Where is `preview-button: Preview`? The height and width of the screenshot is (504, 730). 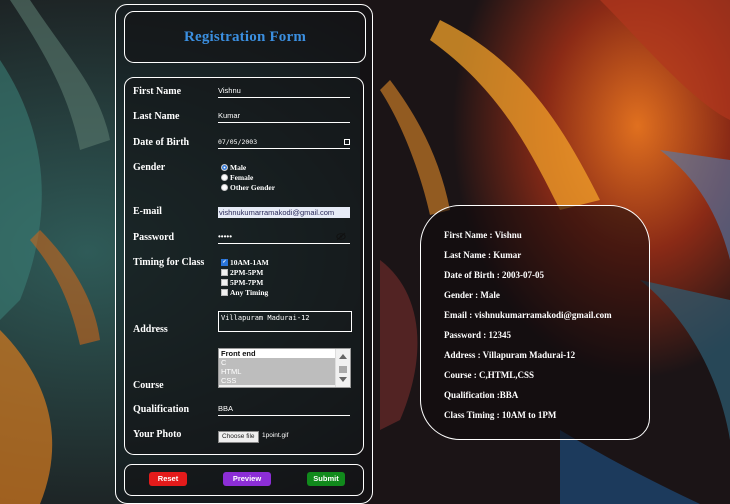
preview-button: Preview is located at coordinates (247, 479).